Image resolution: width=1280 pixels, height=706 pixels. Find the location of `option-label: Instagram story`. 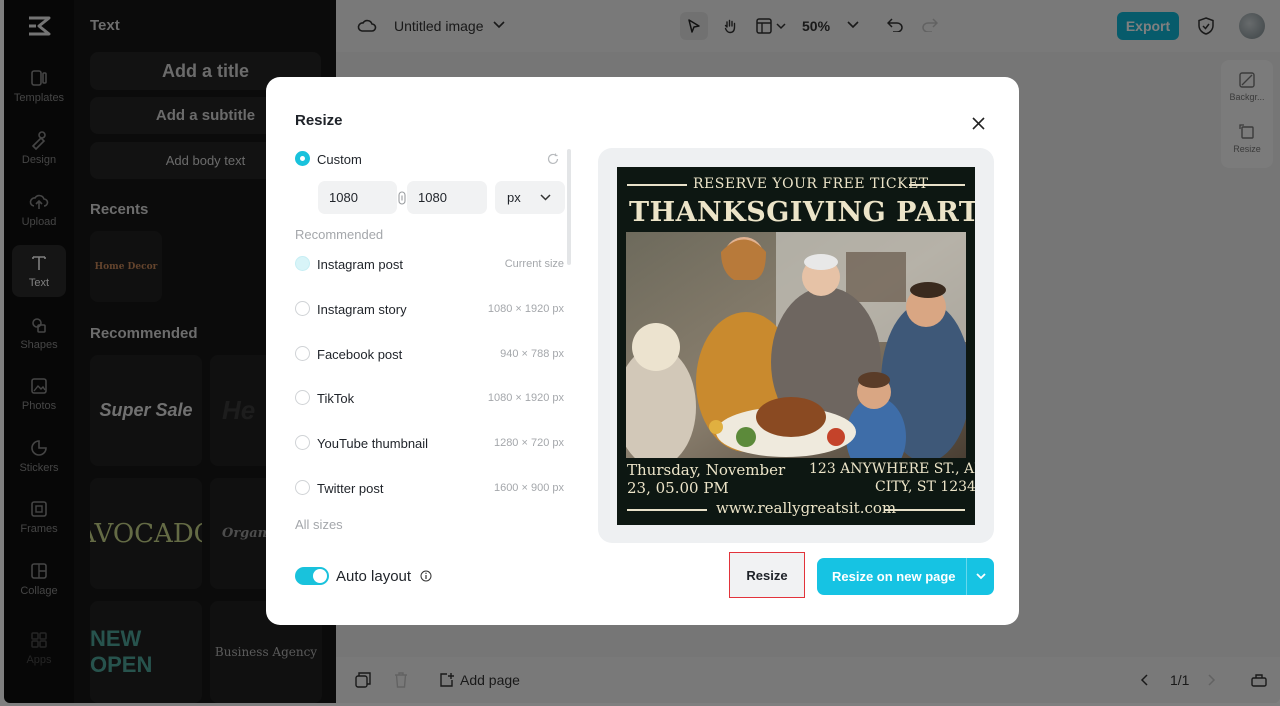

option-label: Instagram story is located at coordinates (362, 309).